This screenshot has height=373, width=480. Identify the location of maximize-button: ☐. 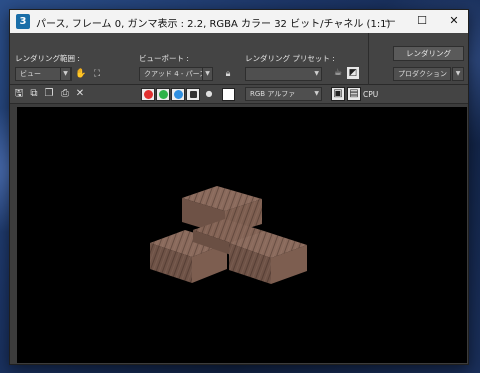
(422, 21).